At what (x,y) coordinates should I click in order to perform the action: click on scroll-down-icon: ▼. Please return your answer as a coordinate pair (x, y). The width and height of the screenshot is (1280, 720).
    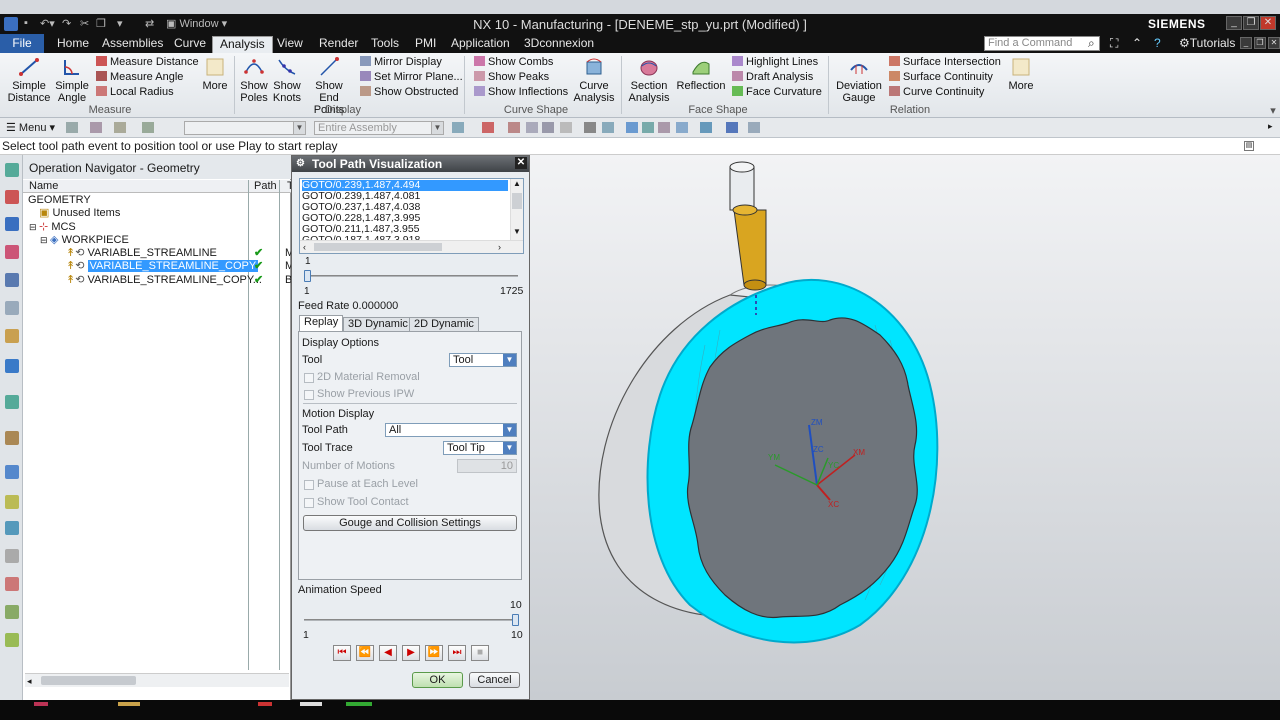
    Looking at the image, I should click on (517, 231).